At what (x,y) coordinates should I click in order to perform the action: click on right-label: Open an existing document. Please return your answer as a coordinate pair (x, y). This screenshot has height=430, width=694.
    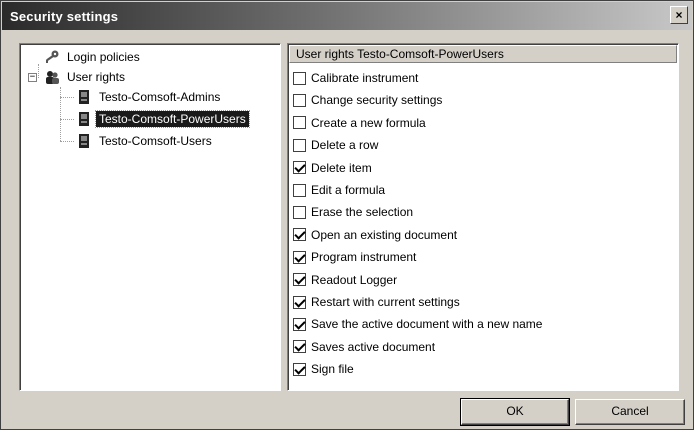
    Looking at the image, I should click on (384, 234).